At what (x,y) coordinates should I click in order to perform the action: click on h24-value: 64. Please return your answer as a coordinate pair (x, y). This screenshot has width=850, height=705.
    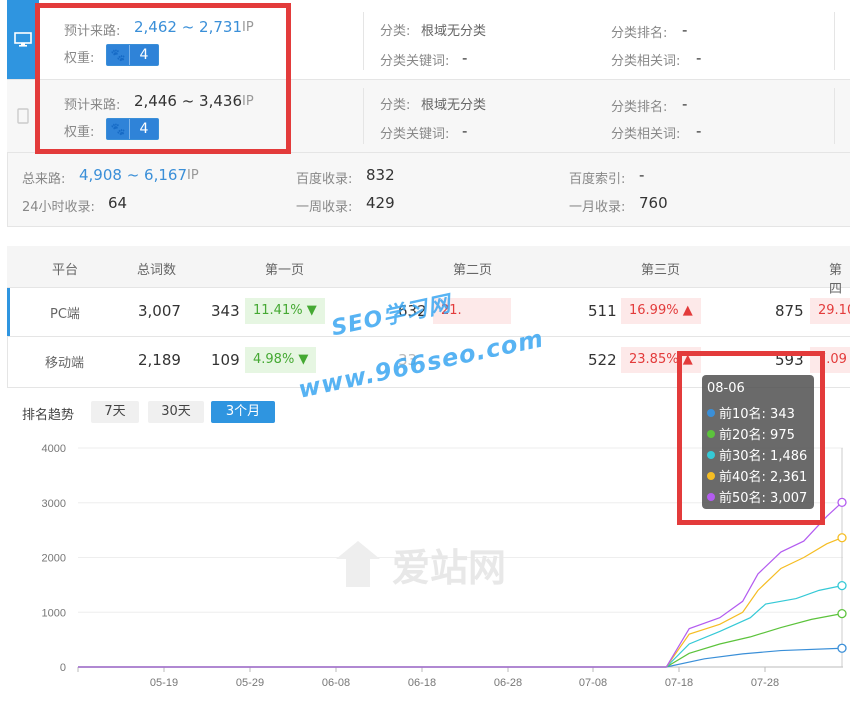
    Looking at the image, I should click on (118, 203).